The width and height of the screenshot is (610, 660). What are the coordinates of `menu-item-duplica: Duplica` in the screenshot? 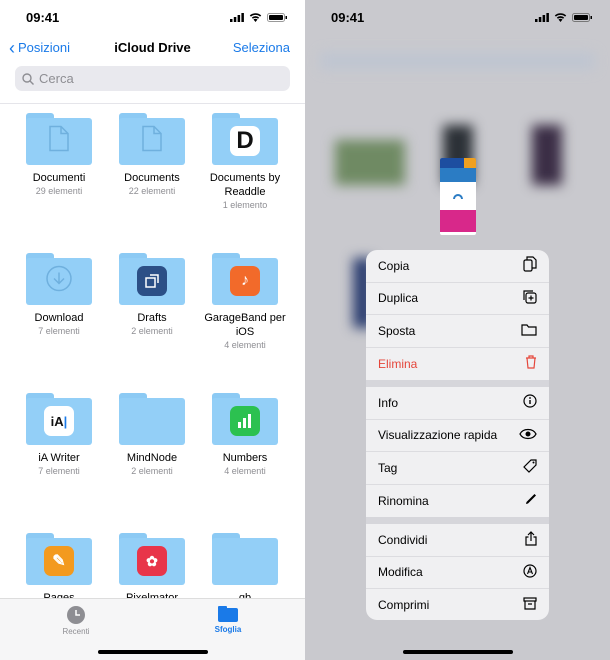 It's located at (457, 299).